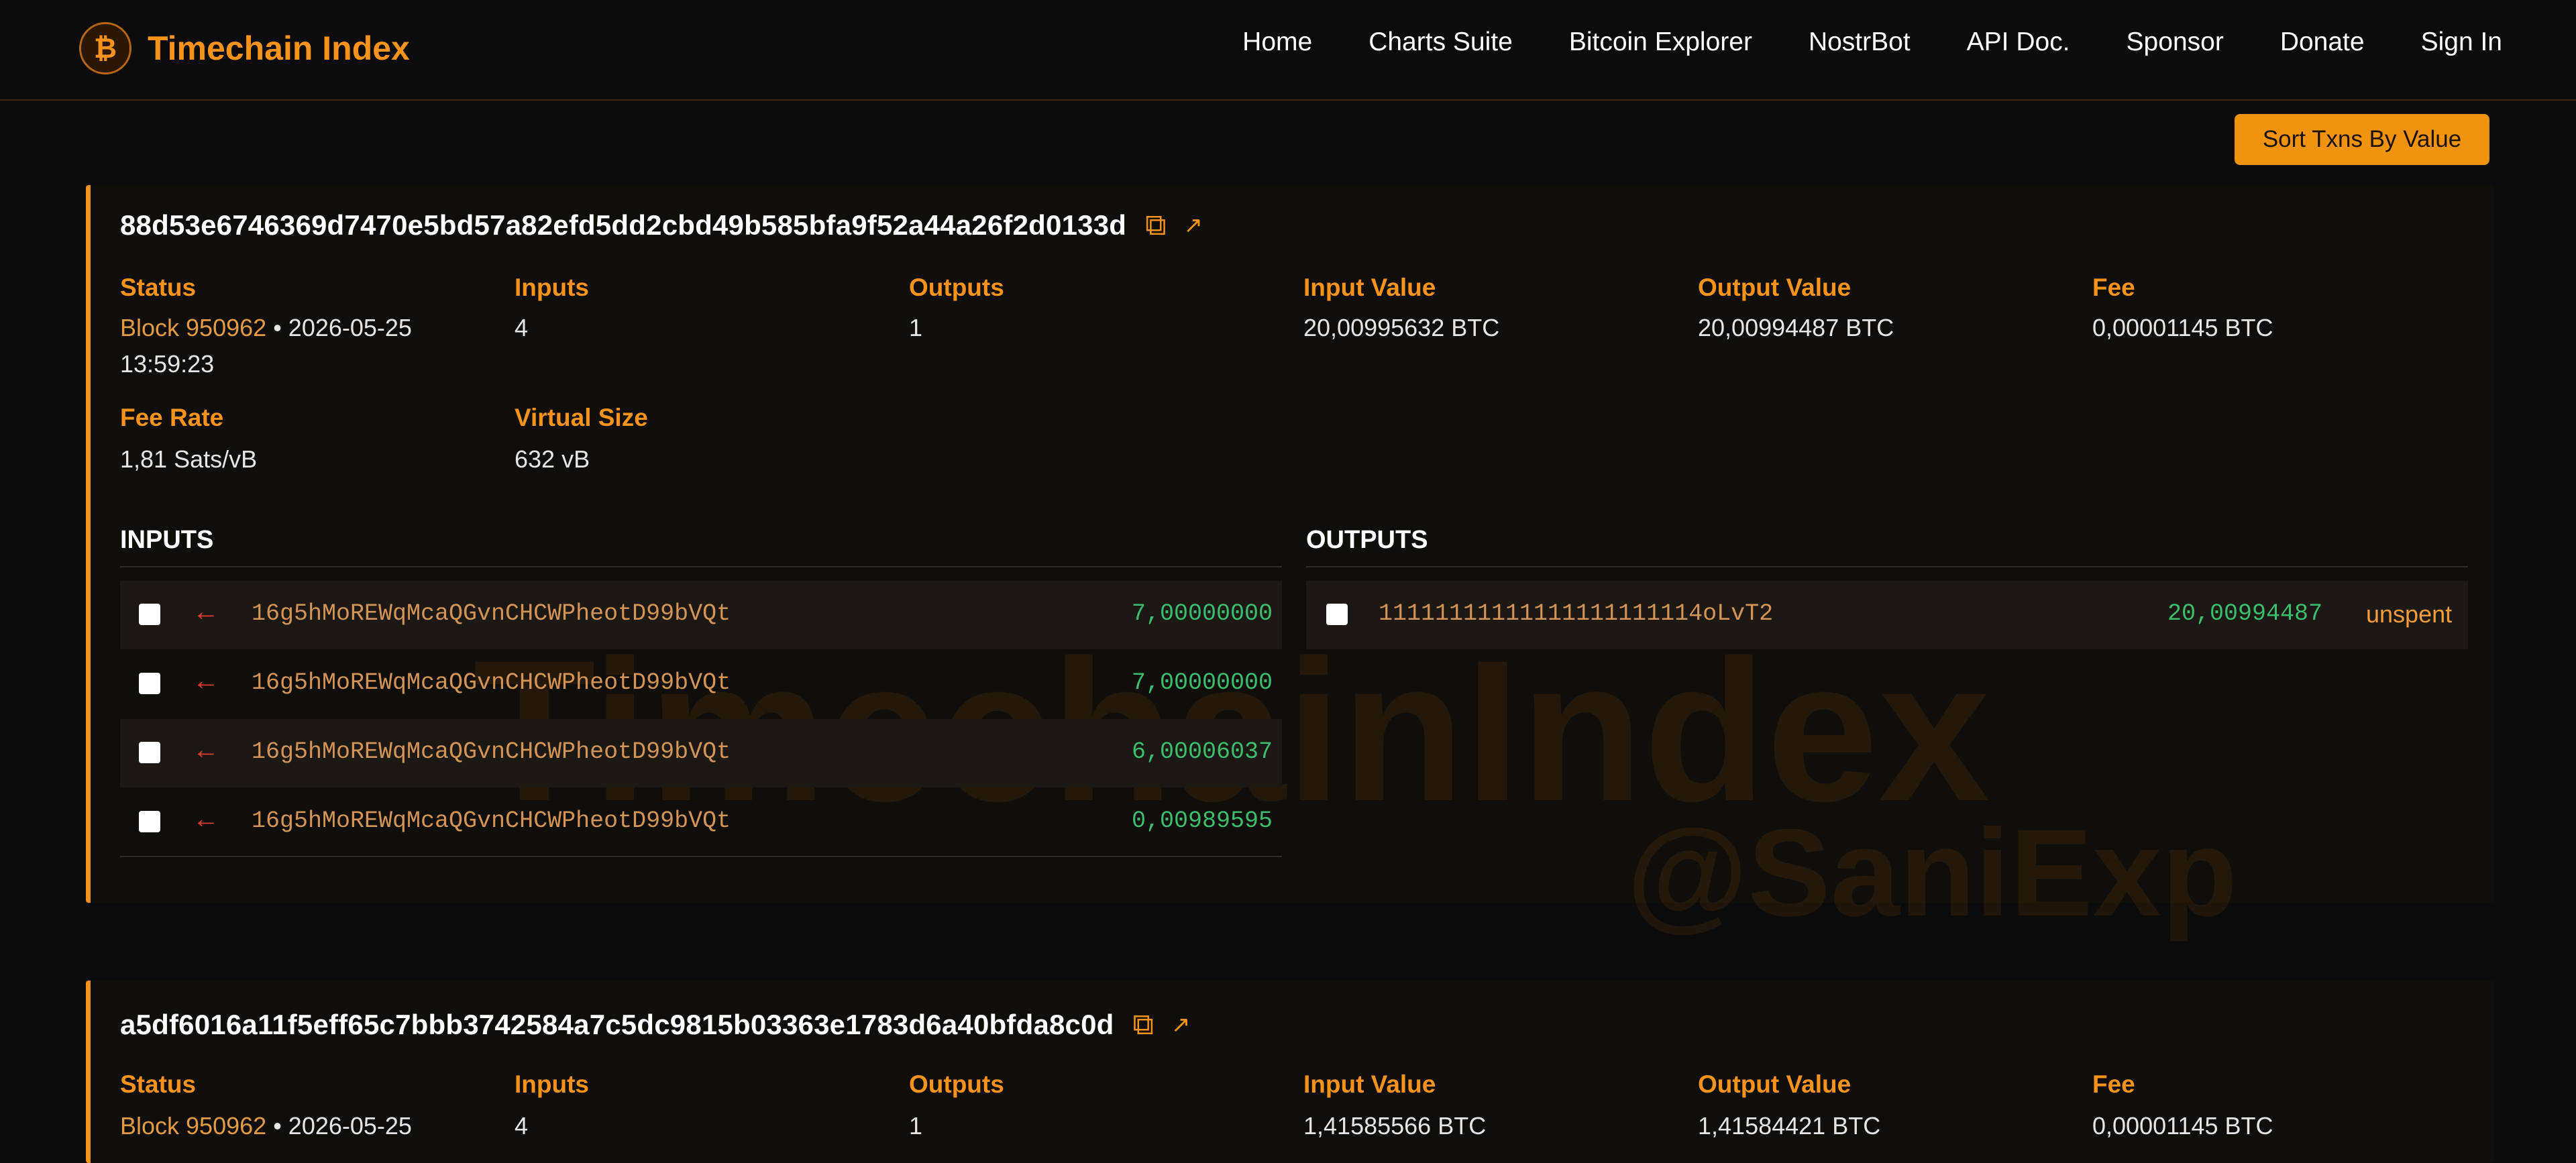  I want to click on nav-sign-in: Sign In, so click(2461, 42).